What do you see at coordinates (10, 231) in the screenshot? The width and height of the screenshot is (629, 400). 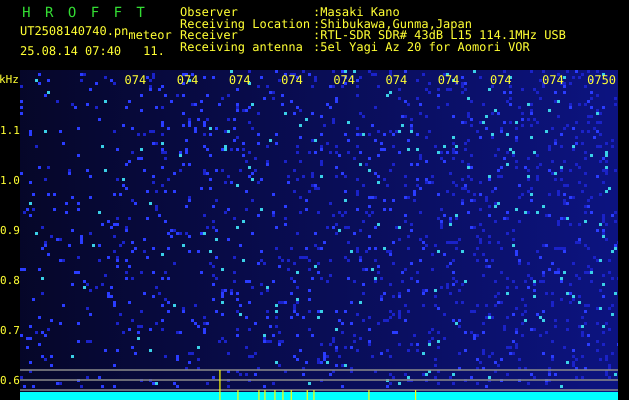 I see `axis-label: 0.9` at bounding box center [10, 231].